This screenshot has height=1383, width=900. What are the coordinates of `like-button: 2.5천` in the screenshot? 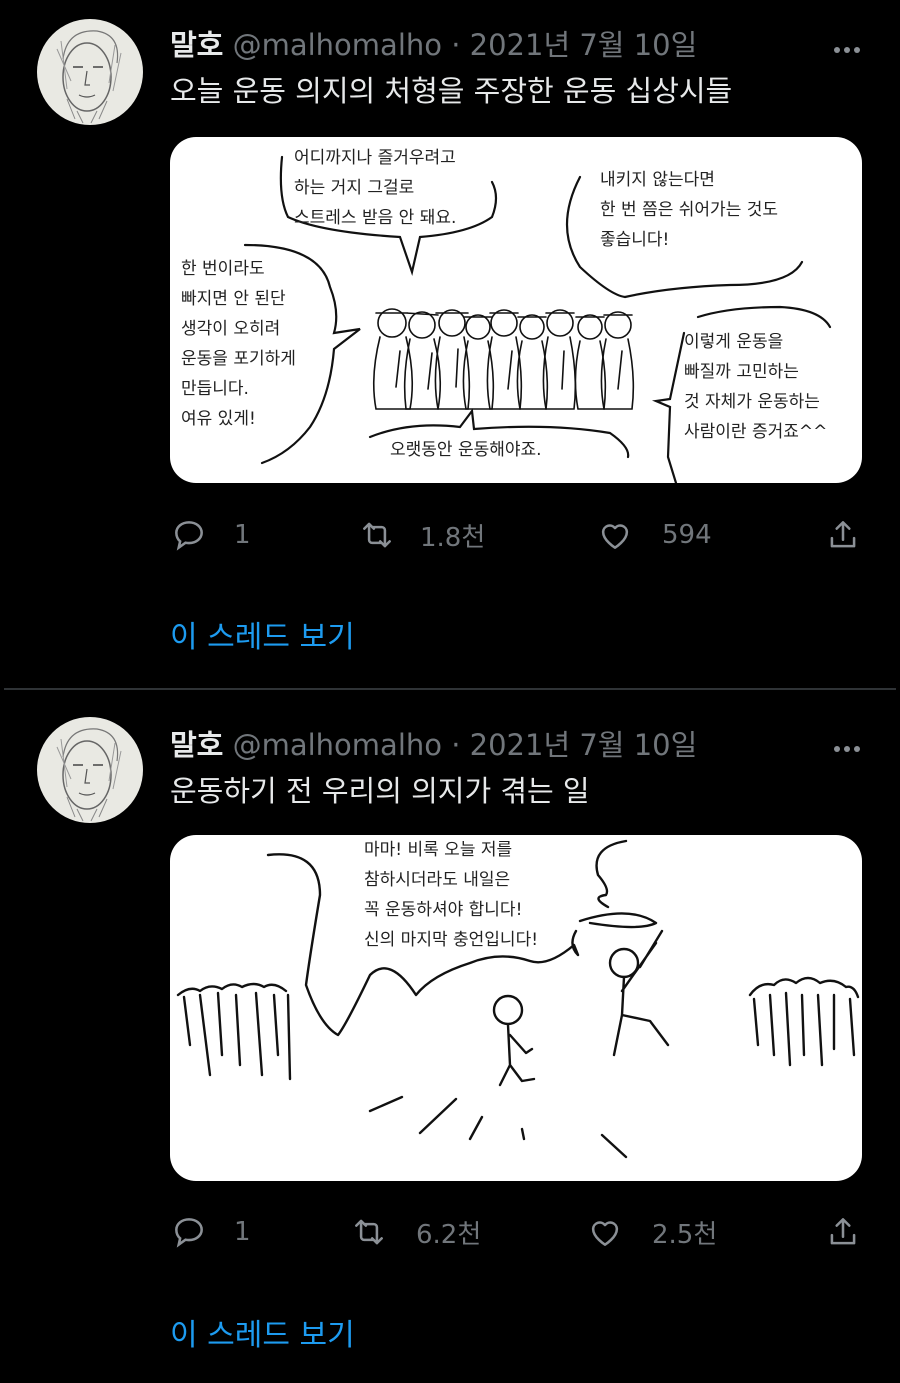 It's located at (651, 1232).